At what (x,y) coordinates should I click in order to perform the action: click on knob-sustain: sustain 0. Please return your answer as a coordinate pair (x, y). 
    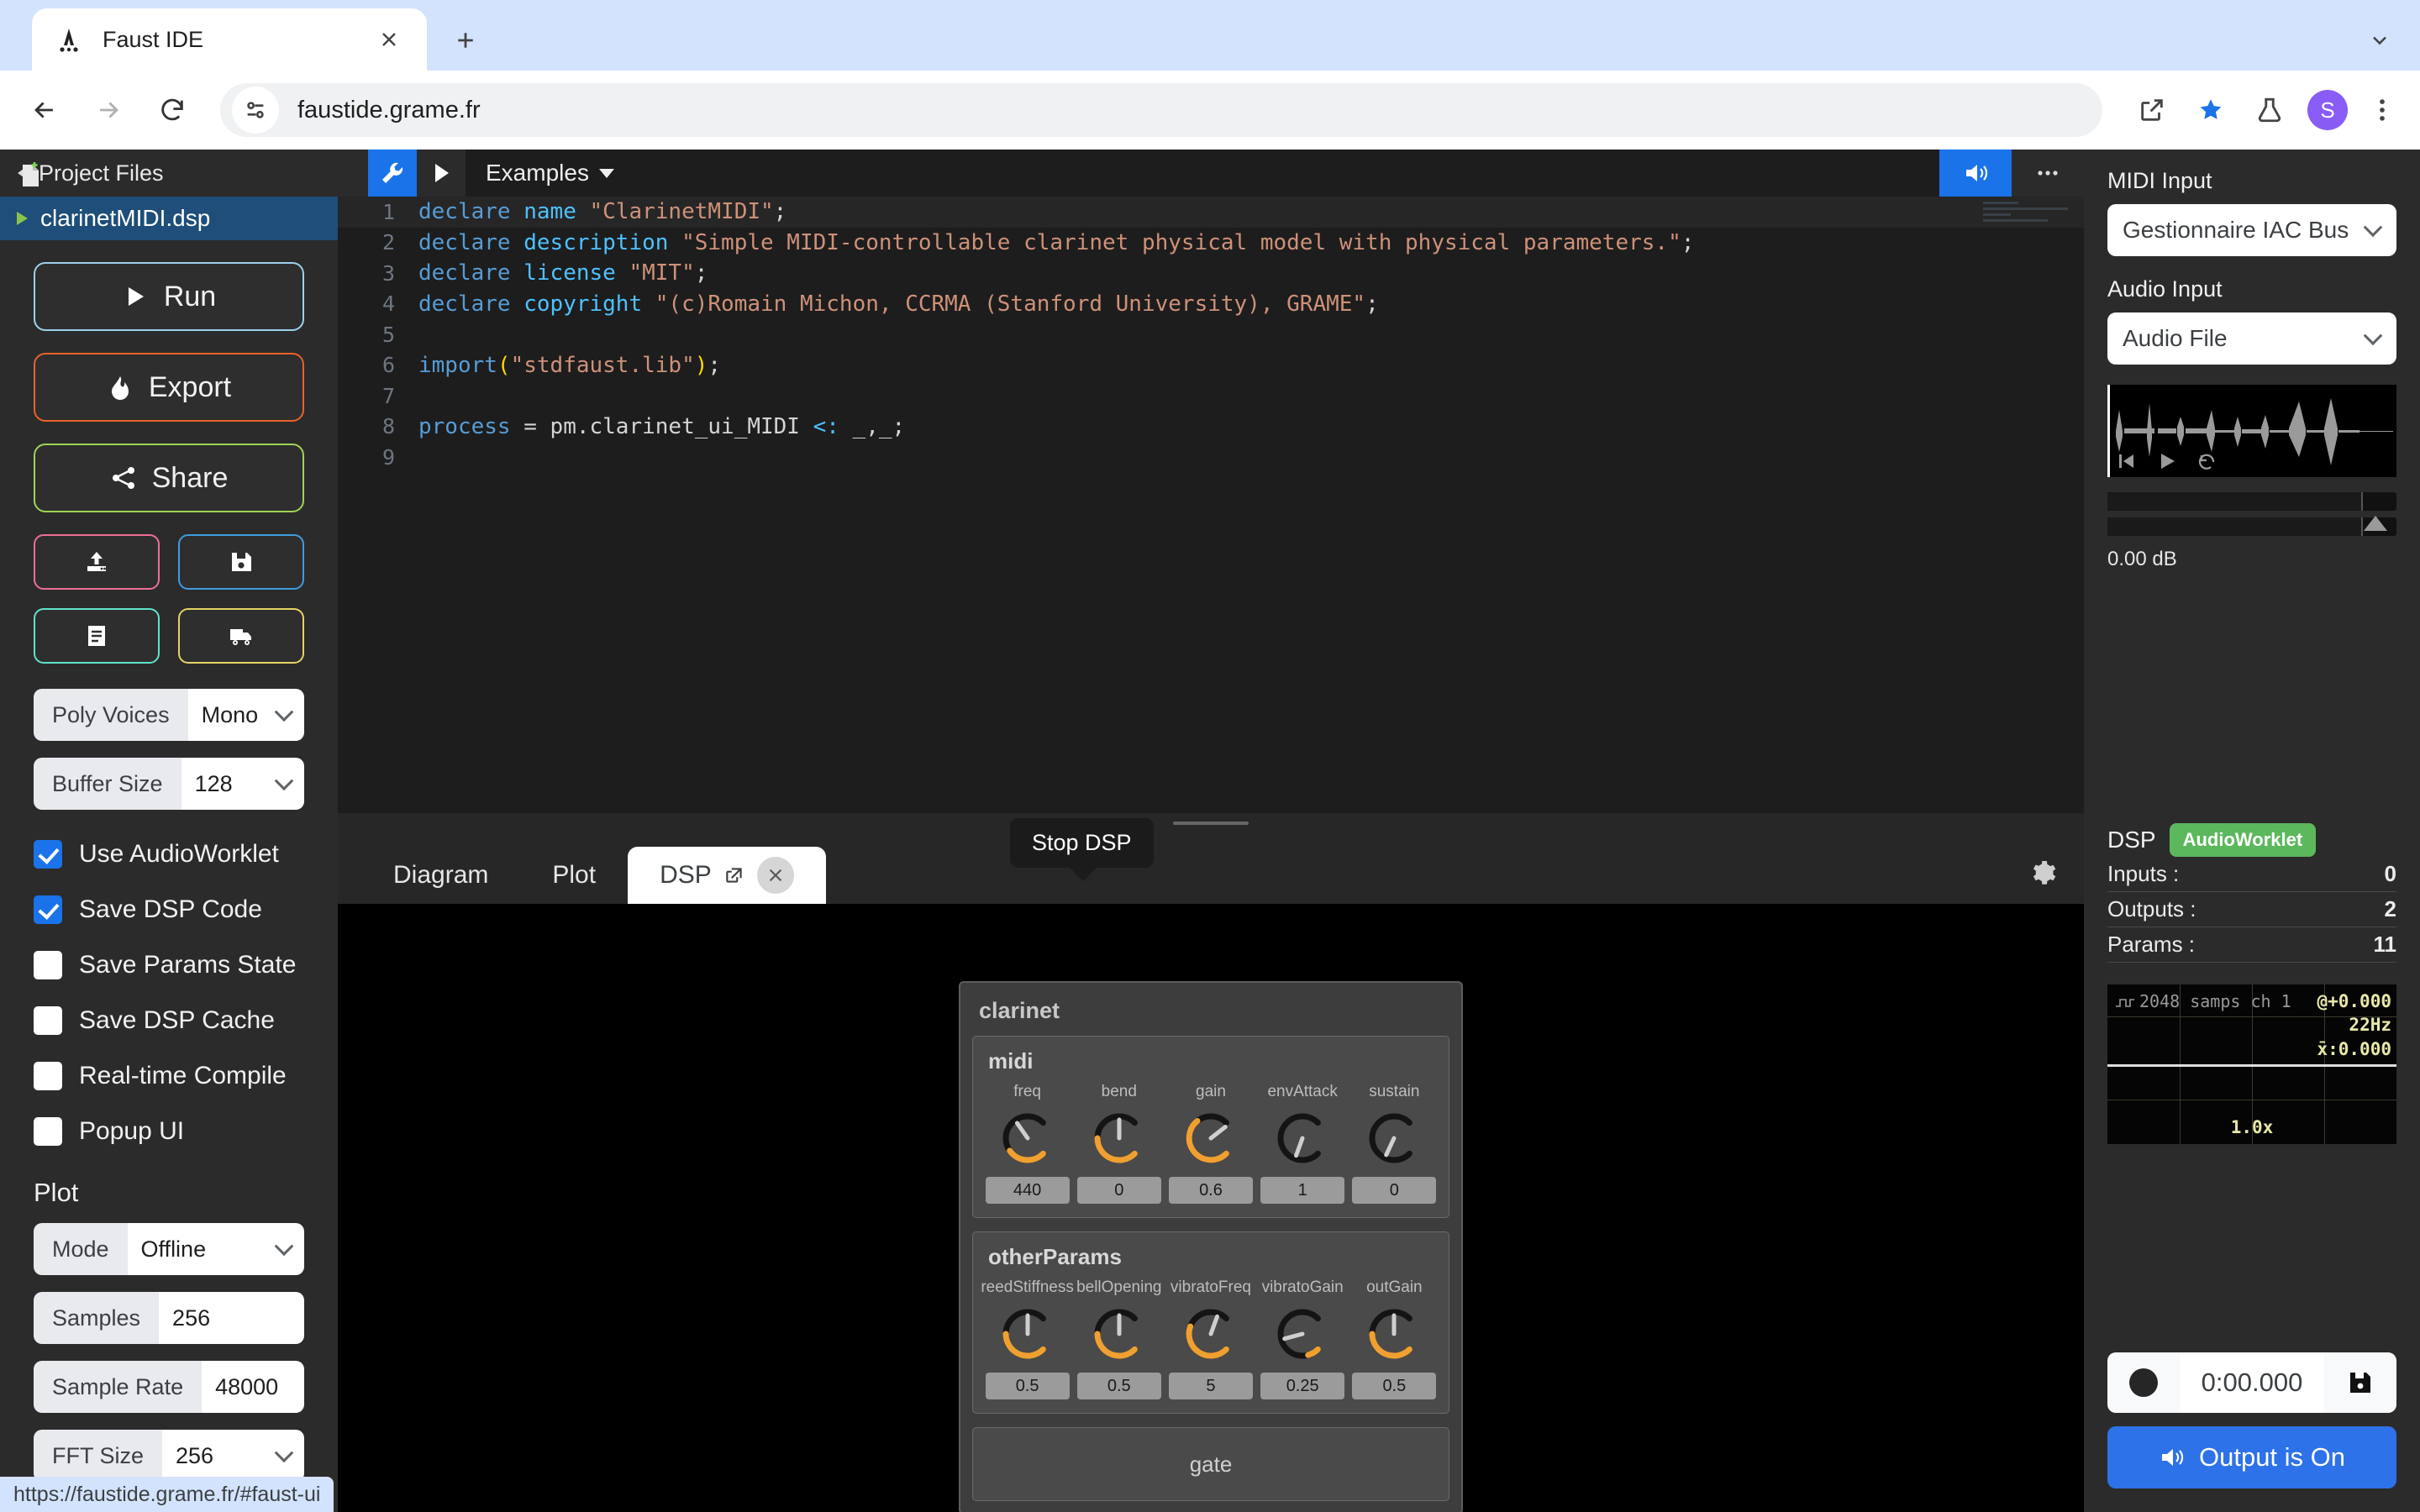
    Looking at the image, I should click on (1394, 1143).